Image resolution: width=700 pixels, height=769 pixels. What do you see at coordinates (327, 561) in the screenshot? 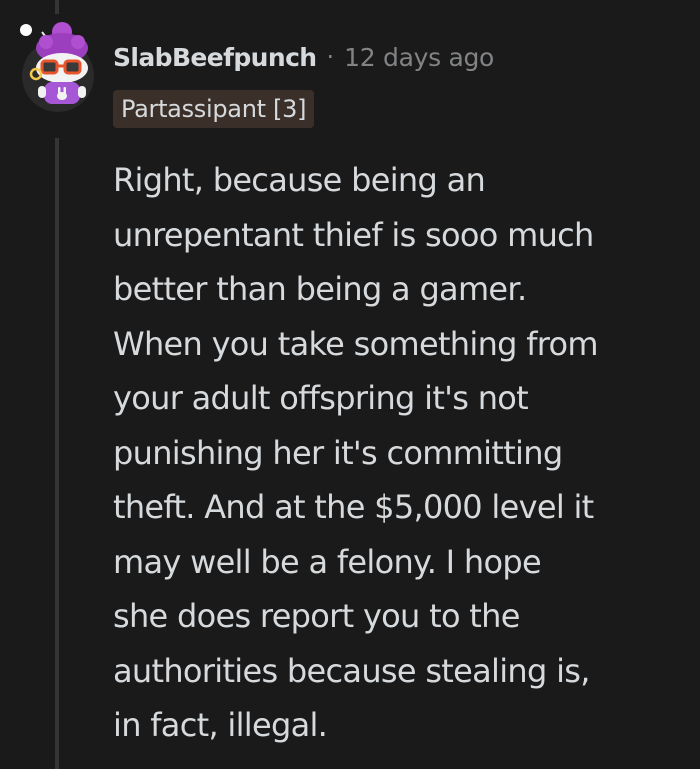
I see `comment-line: may well be a felony. I hope` at bounding box center [327, 561].